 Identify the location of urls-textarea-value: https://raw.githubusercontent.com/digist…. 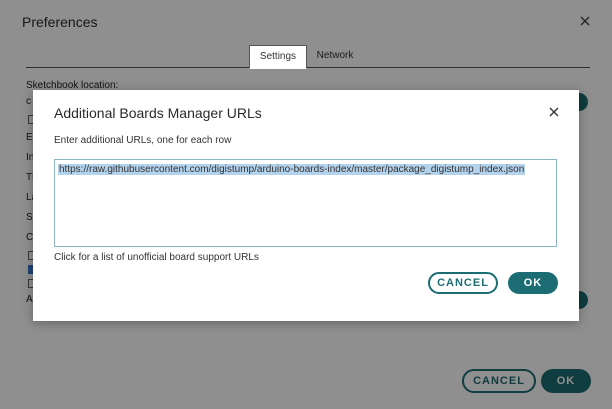
(292, 169).